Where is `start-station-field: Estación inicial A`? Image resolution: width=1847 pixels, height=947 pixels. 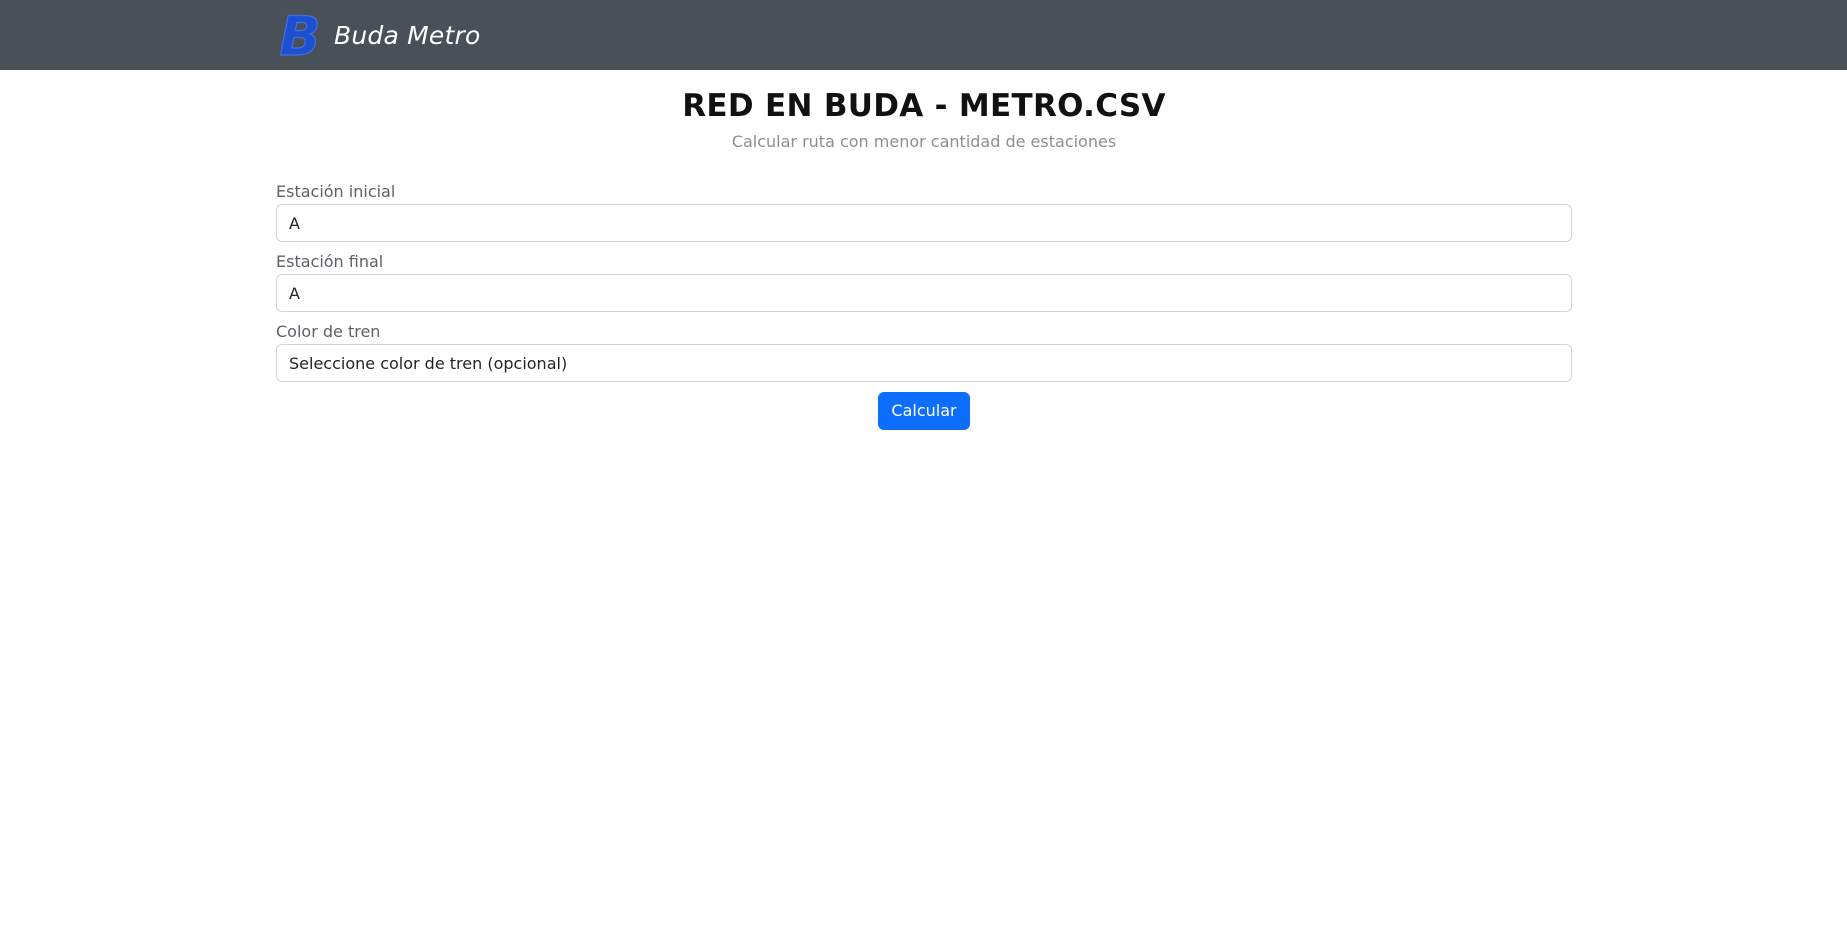
start-station-field: Estación inicial A is located at coordinates (924, 212).